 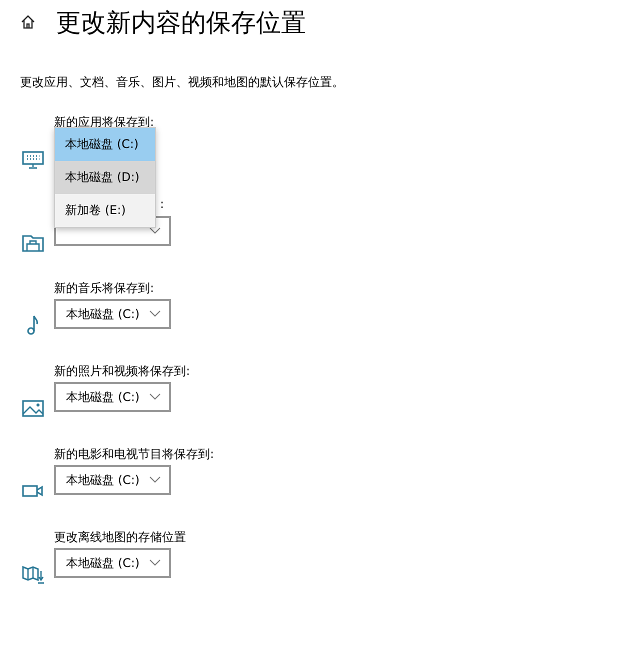 I want to click on menu-item: 本地磁盘 (C:), so click(x=105, y=144).